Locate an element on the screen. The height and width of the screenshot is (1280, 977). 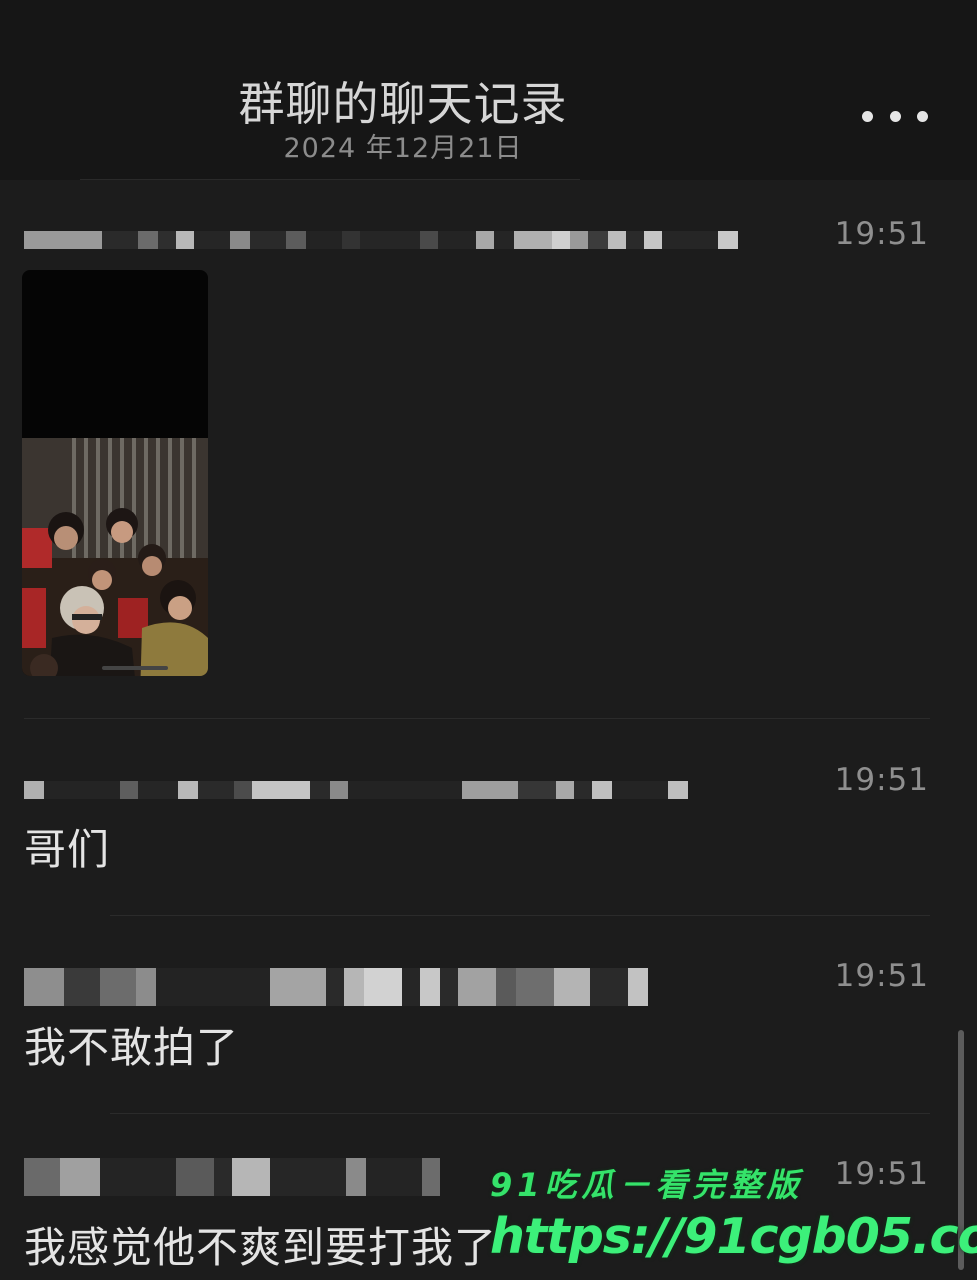
watermark-overlay: 91吃瓜－看完整版 https://91cgb05.com is located at coordinates (733, 1212).